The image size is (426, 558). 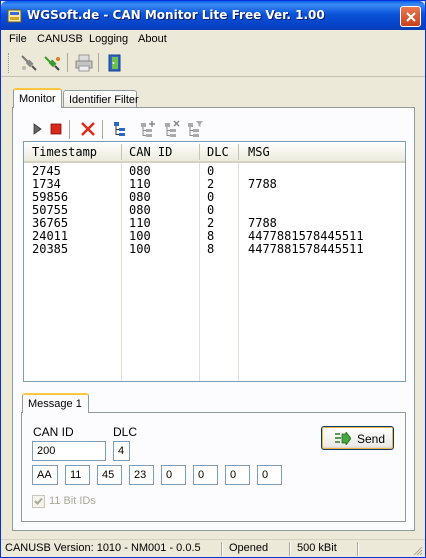 What do you see at coordinates (64, 152) in the screenshot?
I see `column-header-timestamp: Timestamp` at bounding box center [64, 152].